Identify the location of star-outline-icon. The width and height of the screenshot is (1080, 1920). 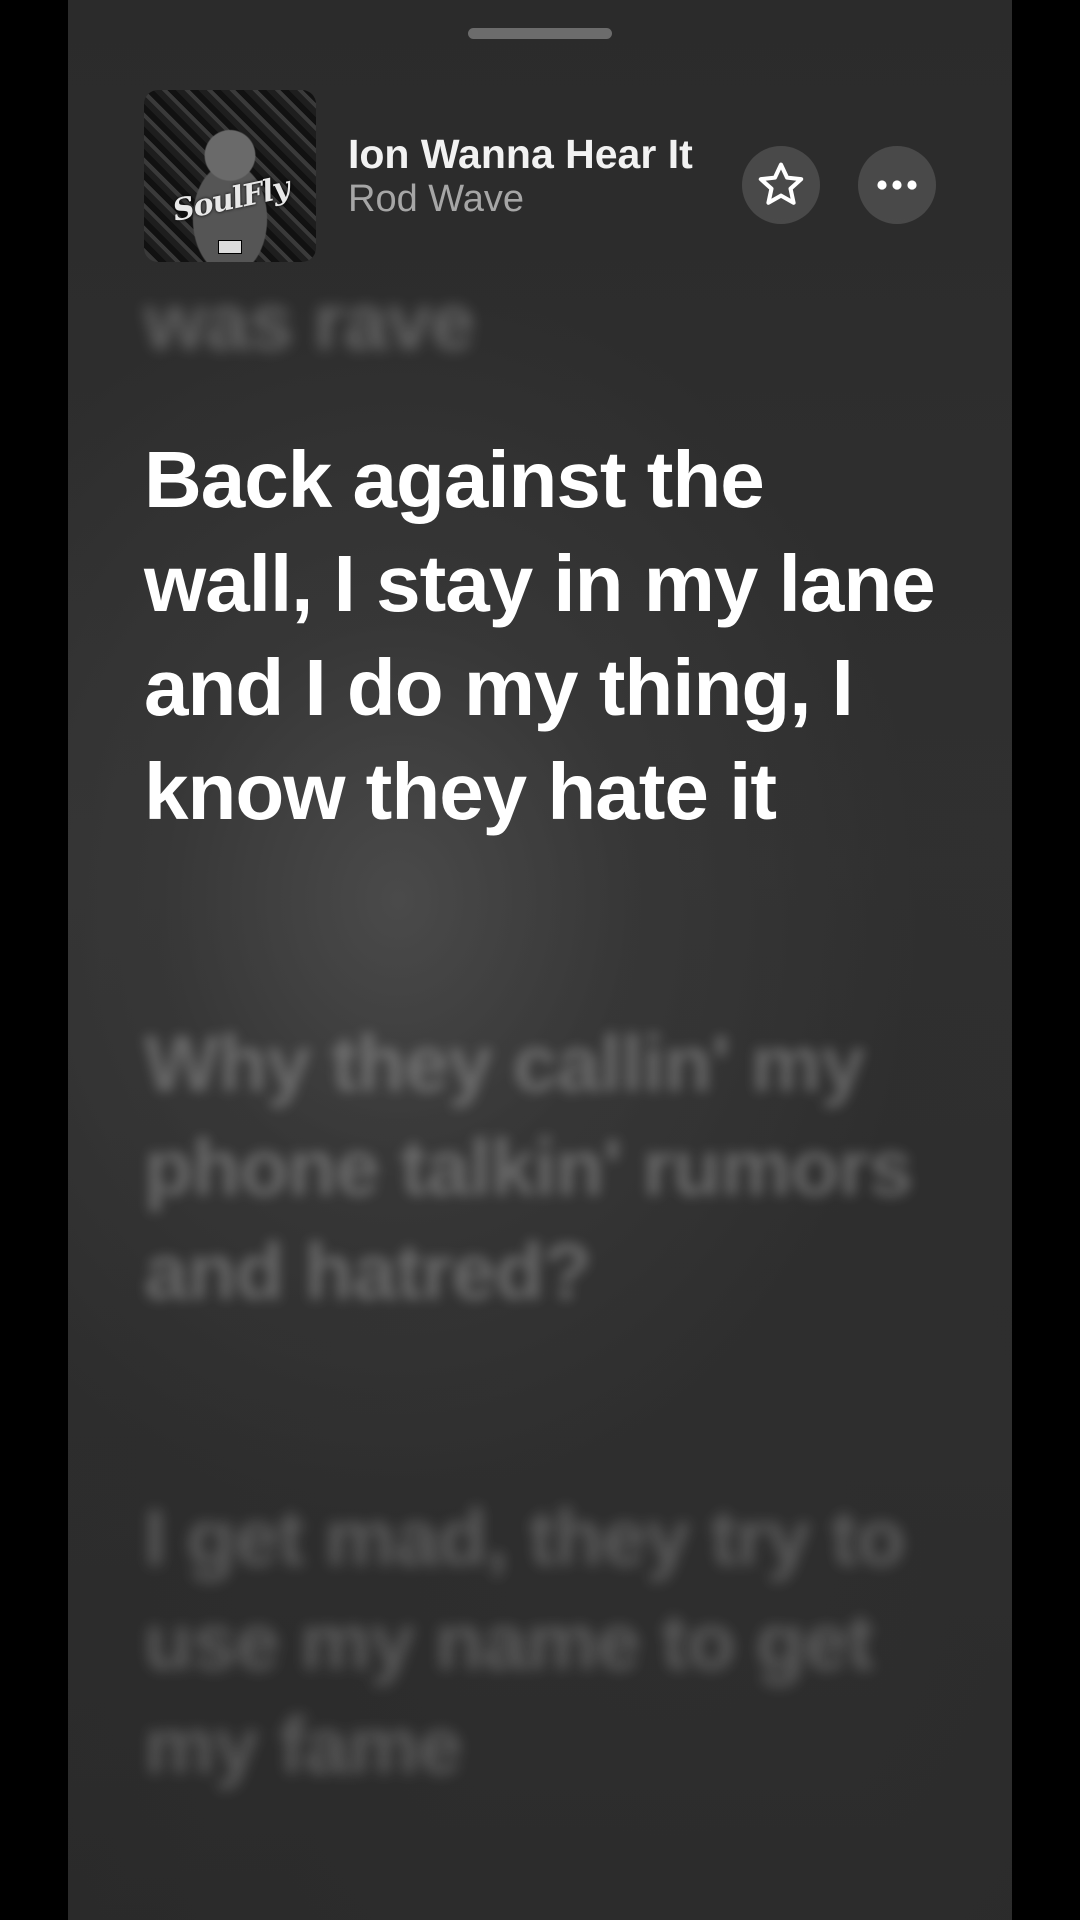
(781, 183).